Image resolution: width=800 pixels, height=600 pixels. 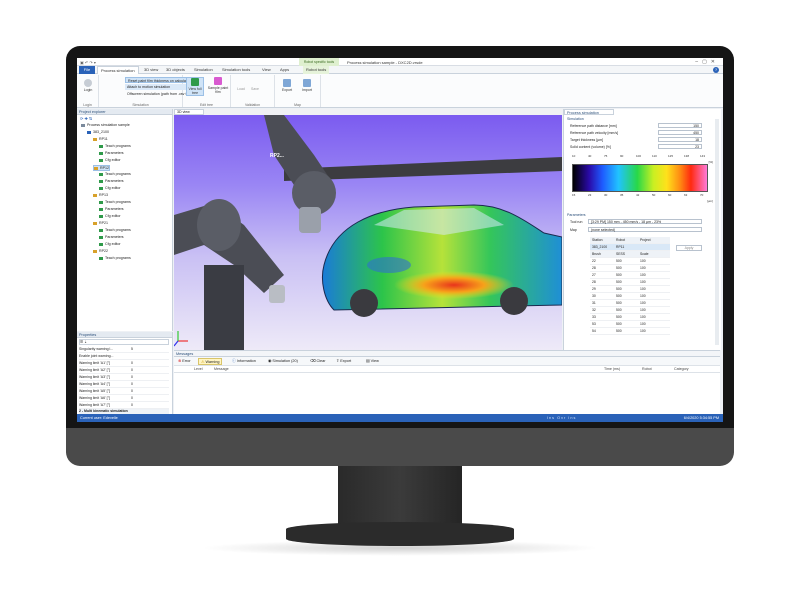 What do you see at coordinates (124, 391) in the screenshot?
I see `property-row: Warning limit 'A5' [°] 0` at bounding box center [124, 391].